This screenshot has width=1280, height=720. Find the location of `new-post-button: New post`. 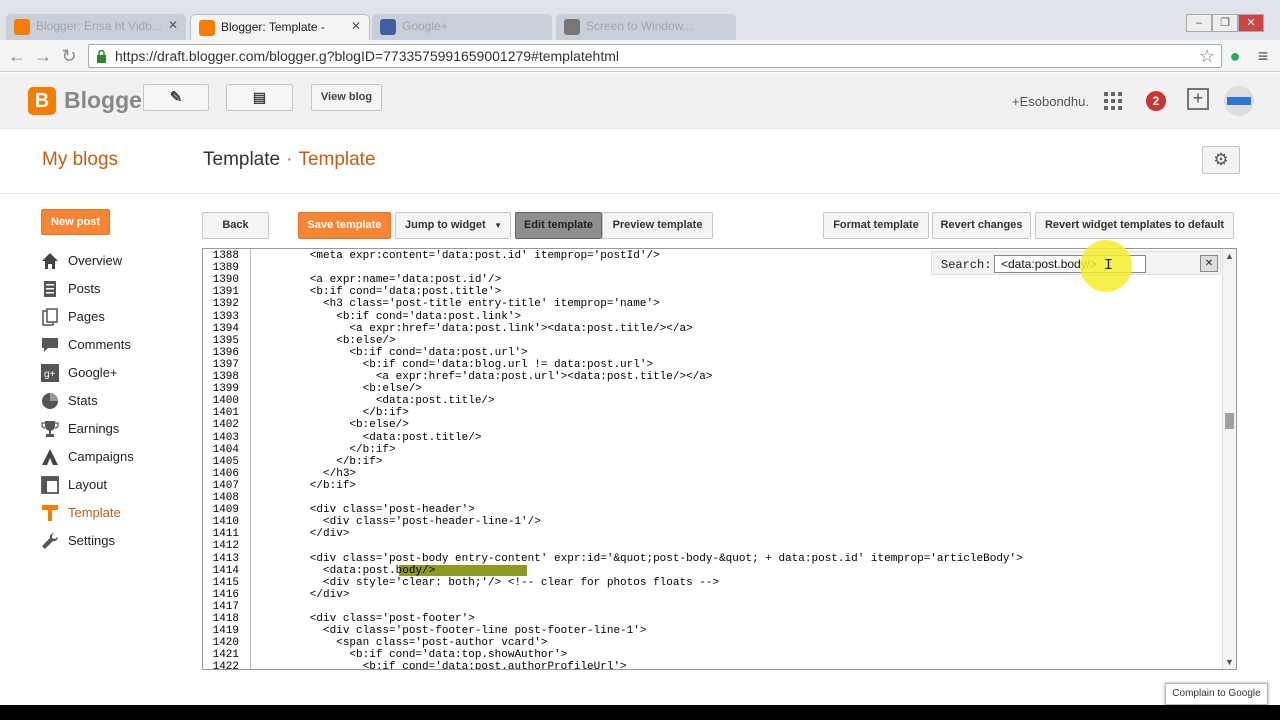

new-post-button: New post is located at coordinates (75, 222).